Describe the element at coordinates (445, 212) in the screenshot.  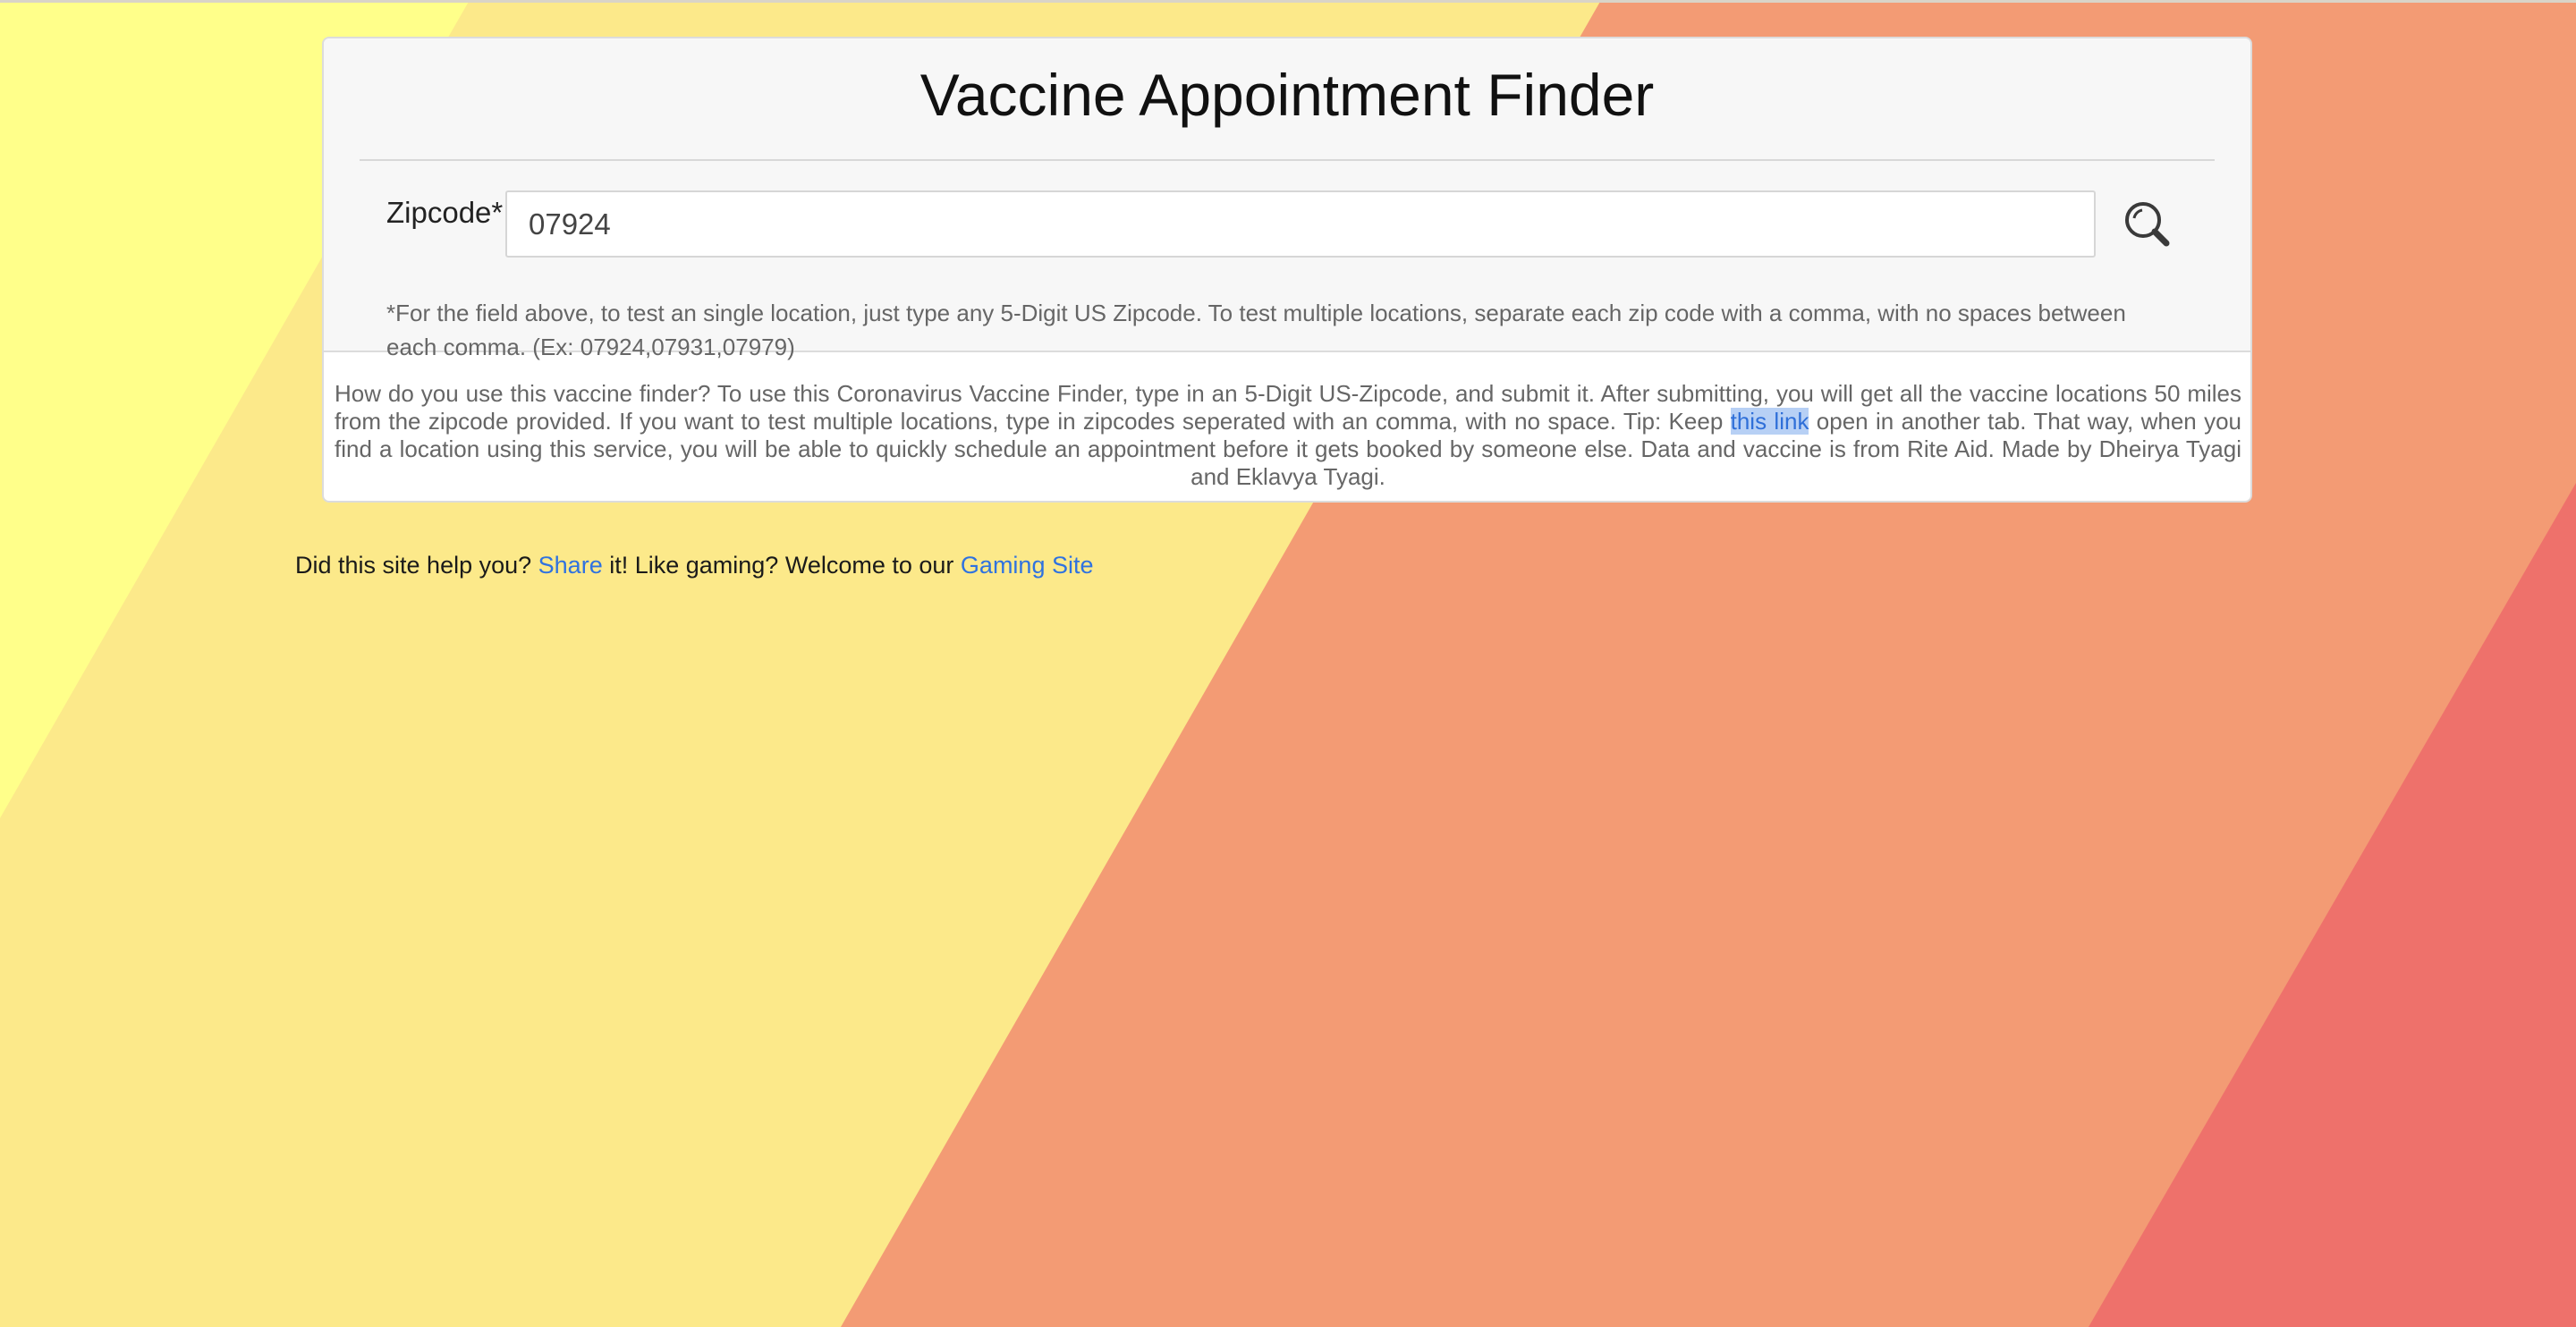
I see `zipcode-label: Zipcode*` at that location.